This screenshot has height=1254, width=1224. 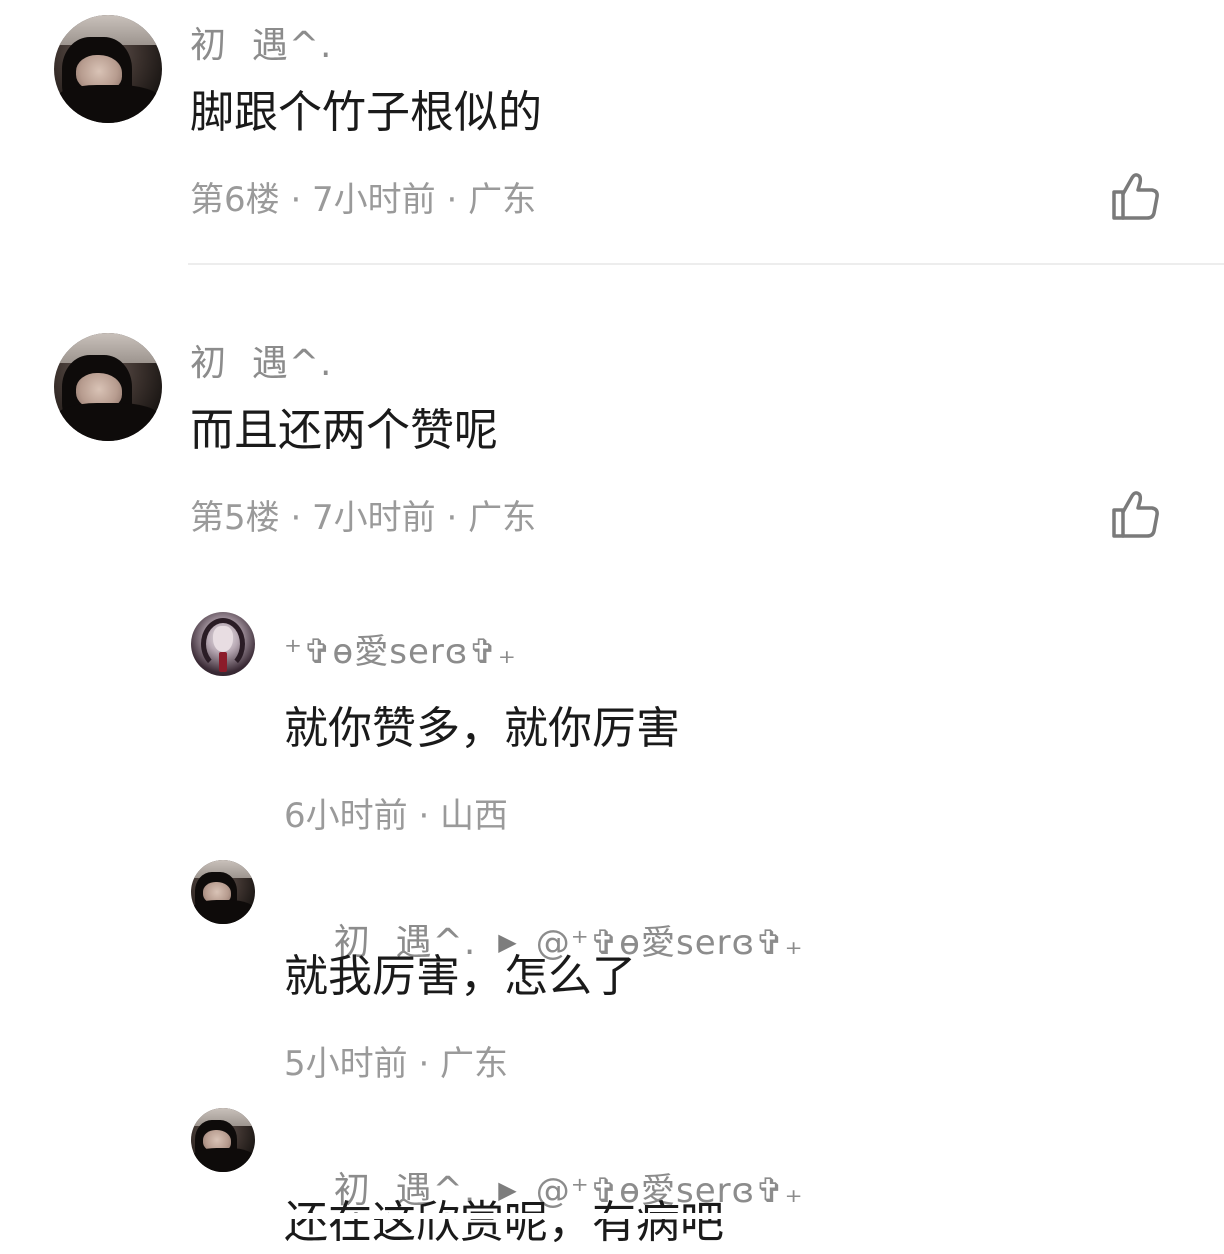 What do you see at coordinates (612, 1216) in the screenshot?
I see `bottom-edge` at bounding box center [612, 1216].